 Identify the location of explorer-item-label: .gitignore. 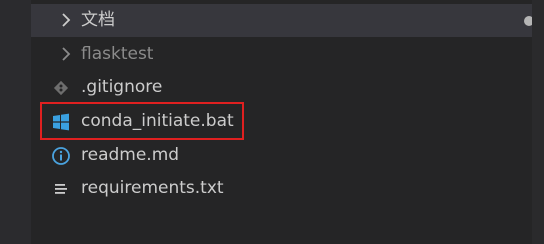
(122, 87).